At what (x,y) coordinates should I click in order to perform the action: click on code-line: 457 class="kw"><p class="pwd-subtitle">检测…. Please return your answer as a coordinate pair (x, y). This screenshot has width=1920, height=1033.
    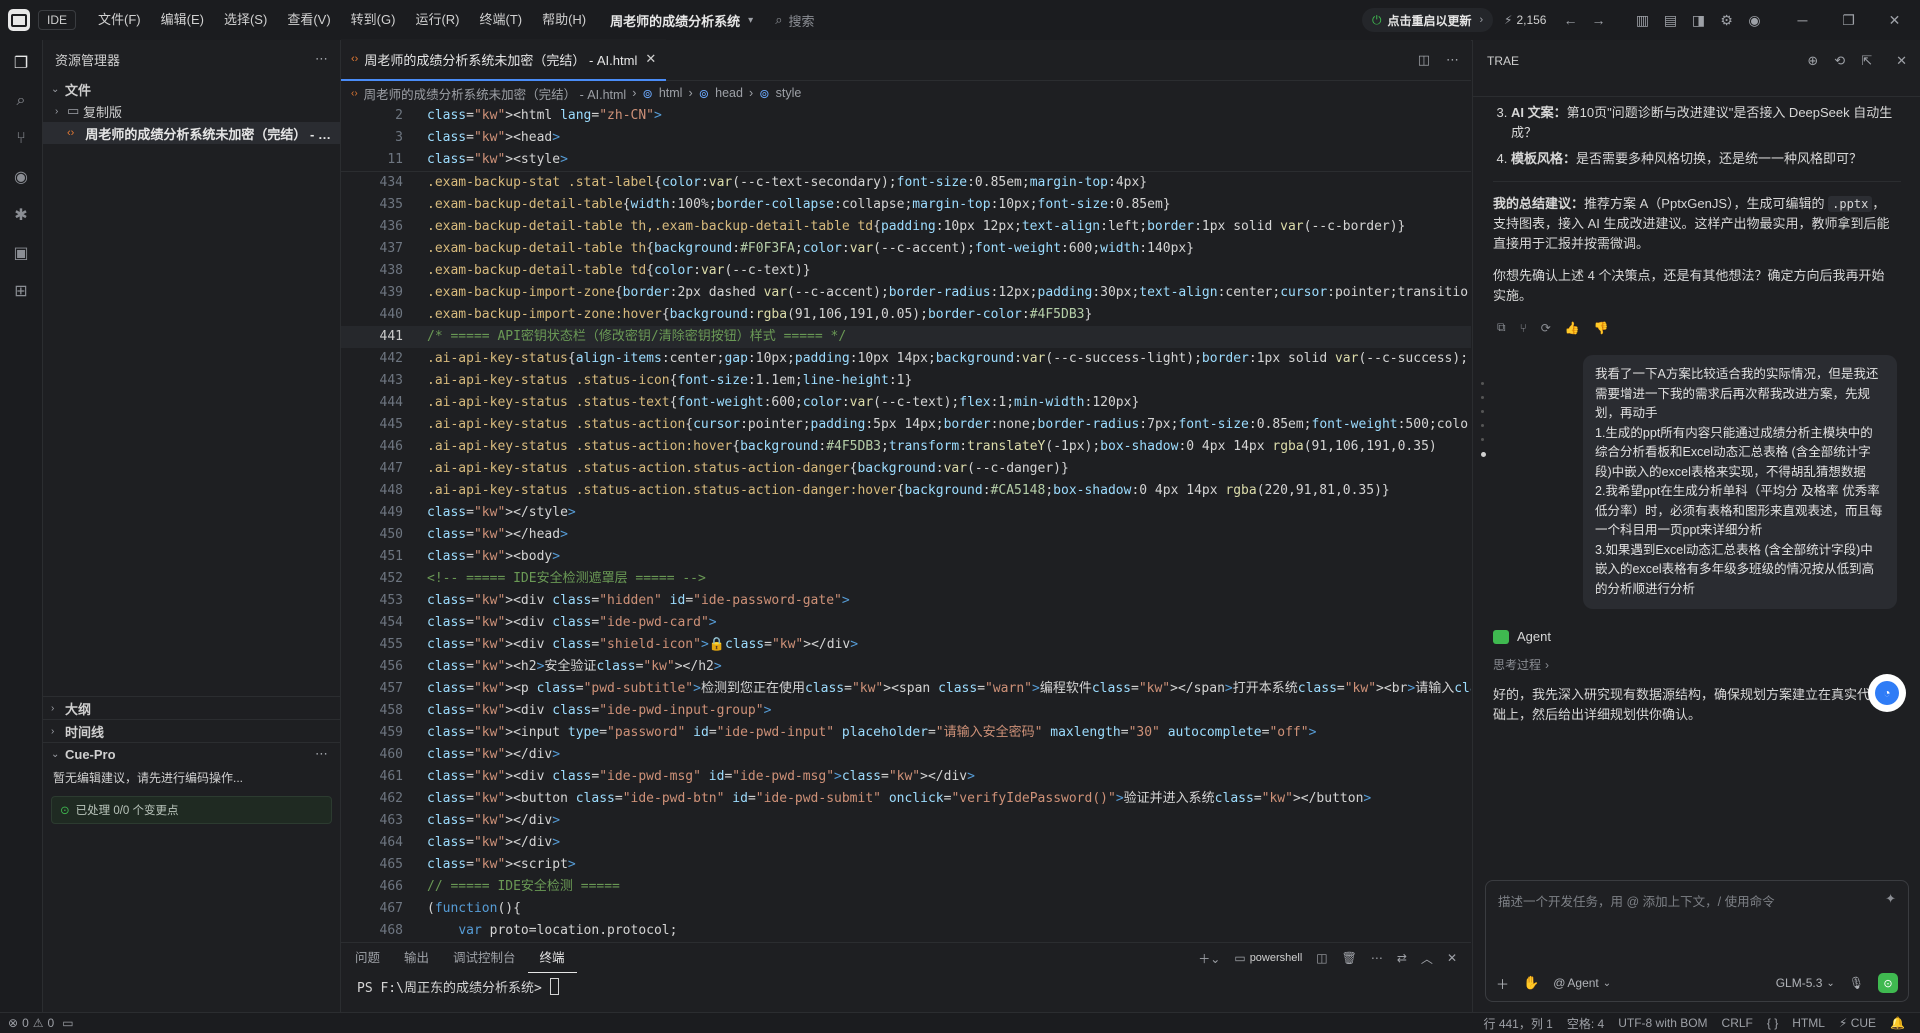
    Looking at the image, I should click on (906, 689).